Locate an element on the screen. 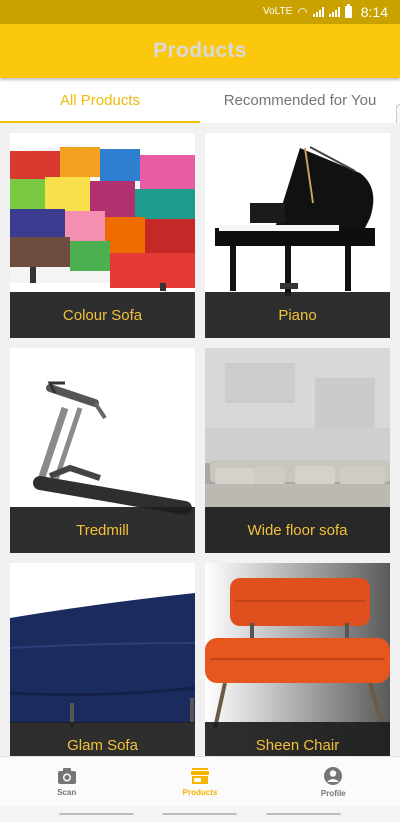 This screenshot has width=400, height=822. status-bar: VoLTE ◠ 8:14 is located at coordinates (200, 12).